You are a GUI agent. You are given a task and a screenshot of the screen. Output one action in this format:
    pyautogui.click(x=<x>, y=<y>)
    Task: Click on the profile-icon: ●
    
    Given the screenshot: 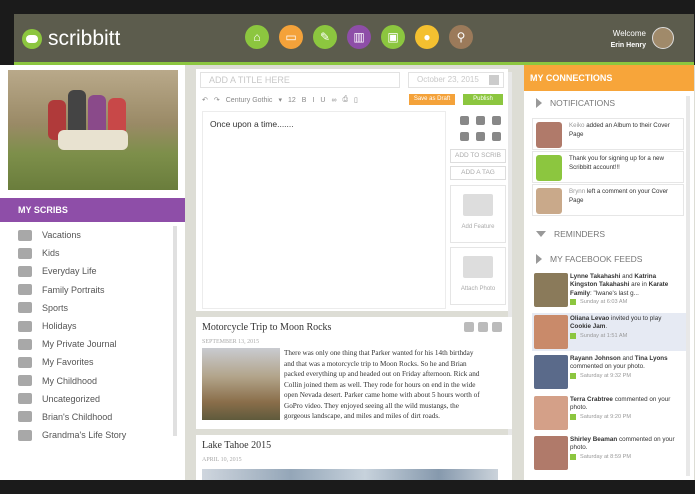 What is the action you would take?
    pyautogui.click(x=427, y=37)
    